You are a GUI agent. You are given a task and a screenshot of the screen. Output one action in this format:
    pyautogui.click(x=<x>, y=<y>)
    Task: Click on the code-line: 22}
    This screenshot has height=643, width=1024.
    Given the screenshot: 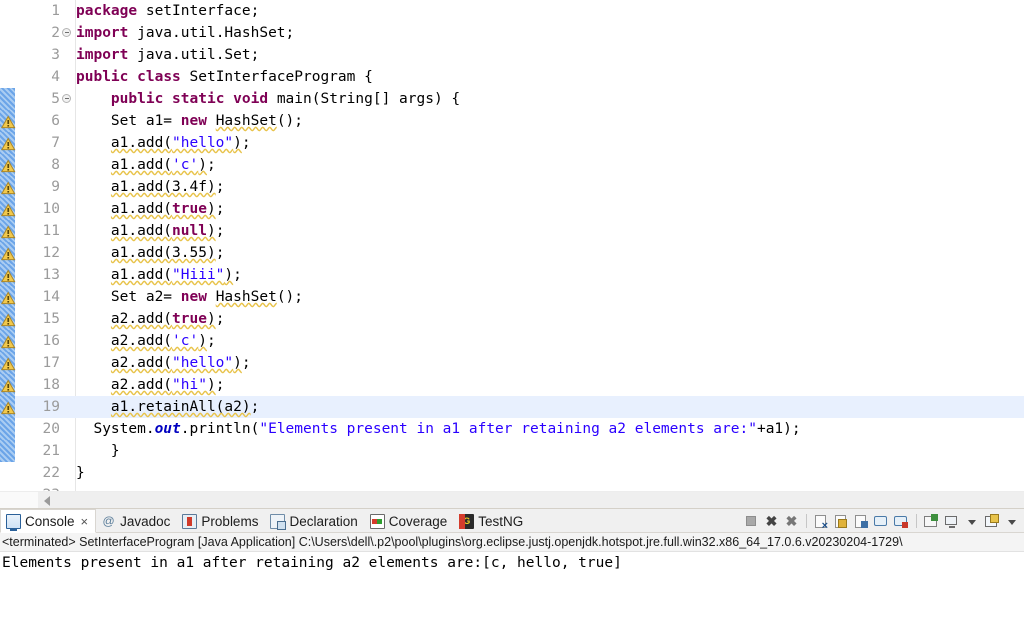 What is the action you would take?
    pyautogui.click(x=512, y=473)
    